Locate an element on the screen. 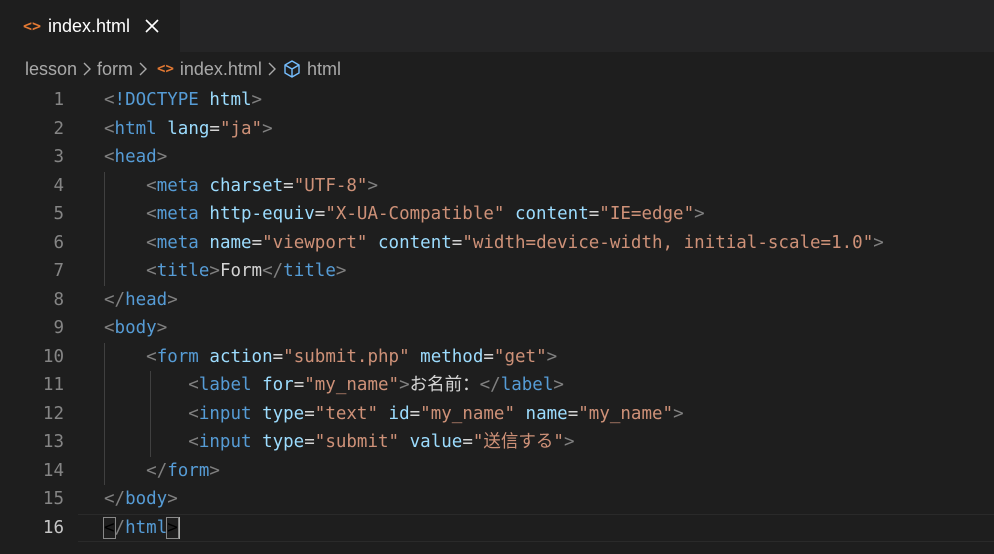  breadcrumb-lesson: lesson is located at coordinates (51, 69).